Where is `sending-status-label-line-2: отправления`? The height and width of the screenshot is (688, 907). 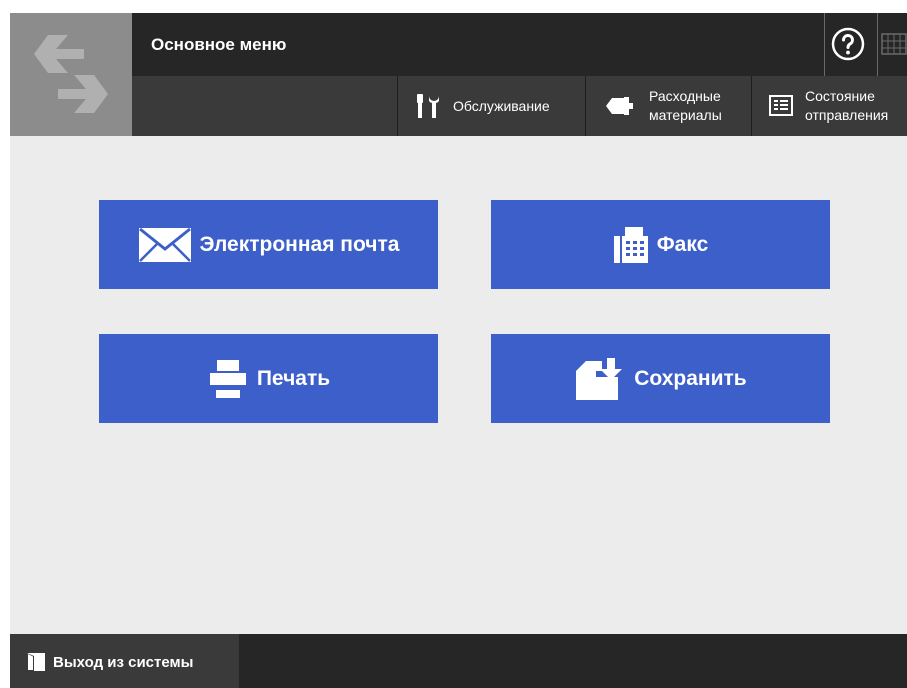 sending-status-label-line-2: отправления is located at coordinates (847, 115).